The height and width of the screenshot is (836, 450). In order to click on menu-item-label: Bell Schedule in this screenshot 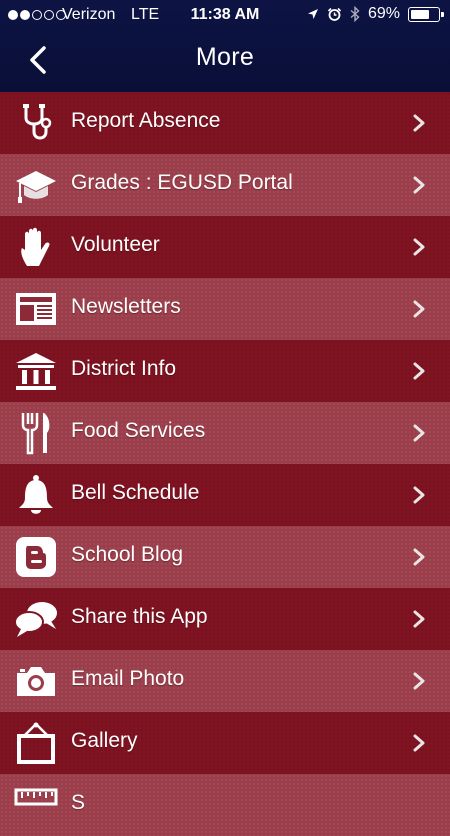, I will do `click(135, 492)`.